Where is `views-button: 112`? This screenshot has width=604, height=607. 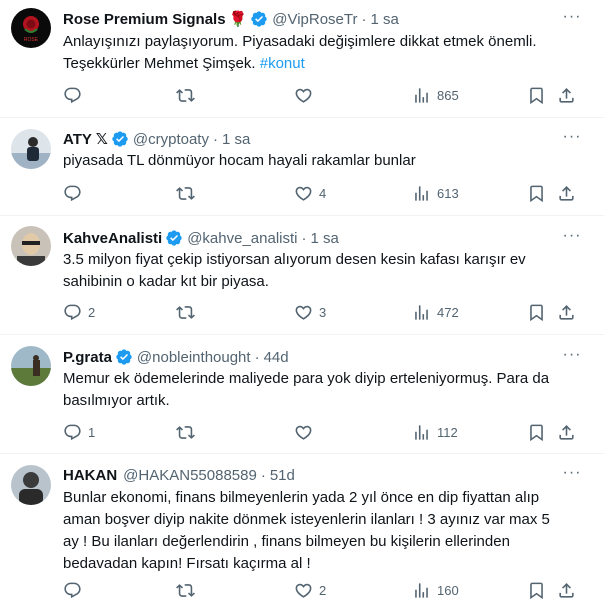 views-button: 112 is located at coordinates (435, 432).